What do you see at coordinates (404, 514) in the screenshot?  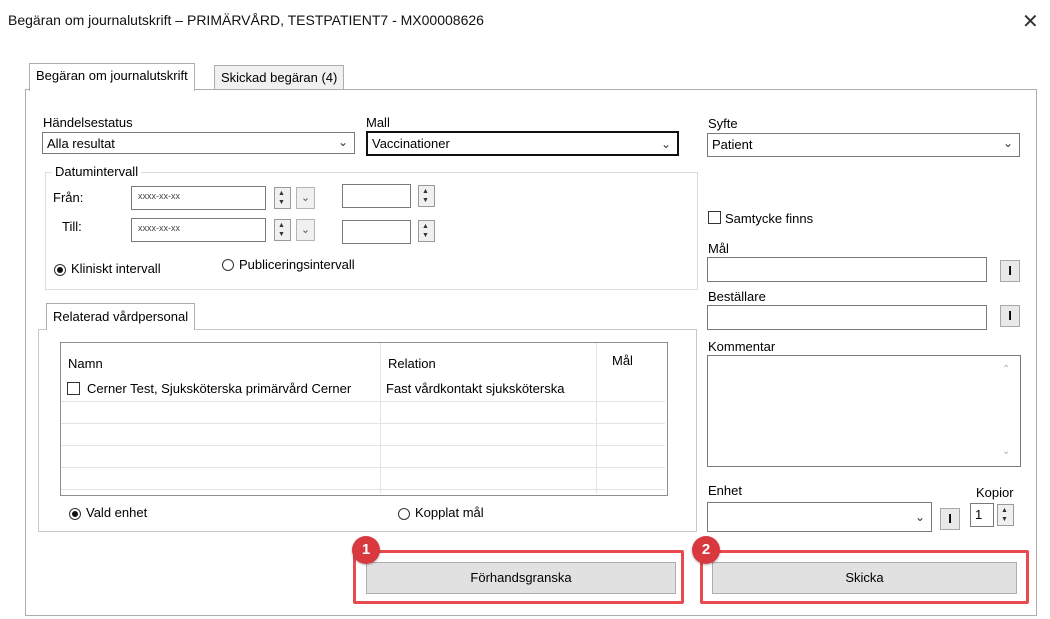 I see `radio-linked-goal` at bounding box center [404, 514].